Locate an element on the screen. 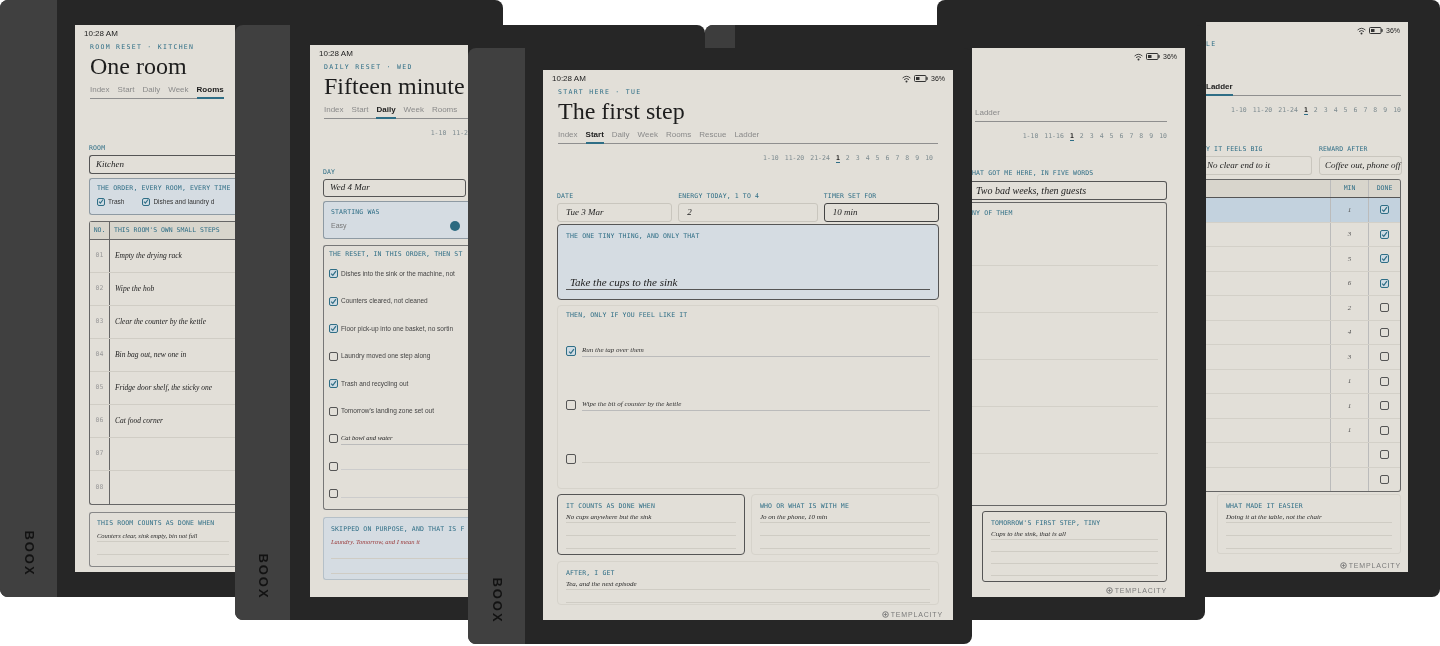 This screenshot has height=646, width=1440. scale-marker is located at coordinates (455, 226).